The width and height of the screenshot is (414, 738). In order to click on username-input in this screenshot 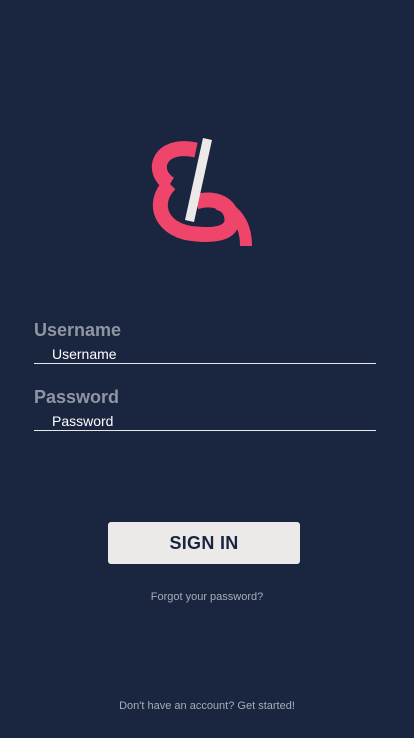, I will do `click(205, 354)`.